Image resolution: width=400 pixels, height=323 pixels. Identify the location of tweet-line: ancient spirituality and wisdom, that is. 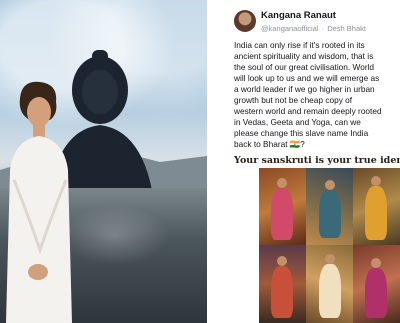
(304, 56).